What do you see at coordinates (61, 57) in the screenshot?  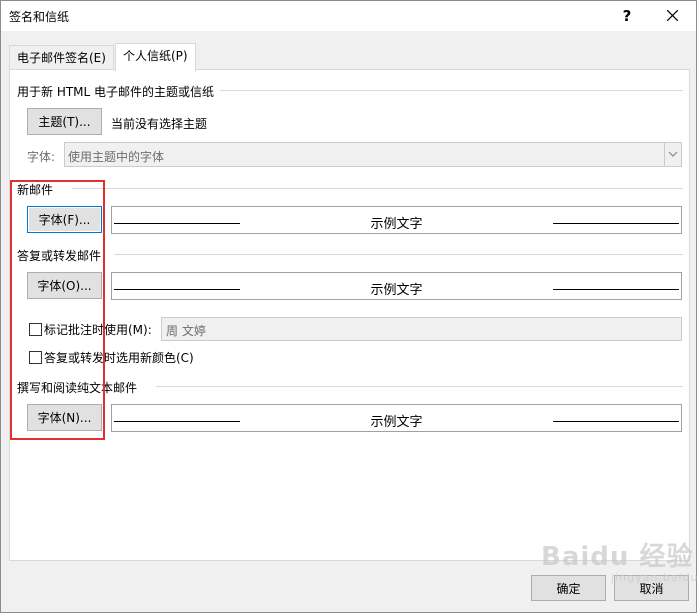 I see `tab-email-signature: 电子邮件签名(E)` at bounding box center [61, 57].